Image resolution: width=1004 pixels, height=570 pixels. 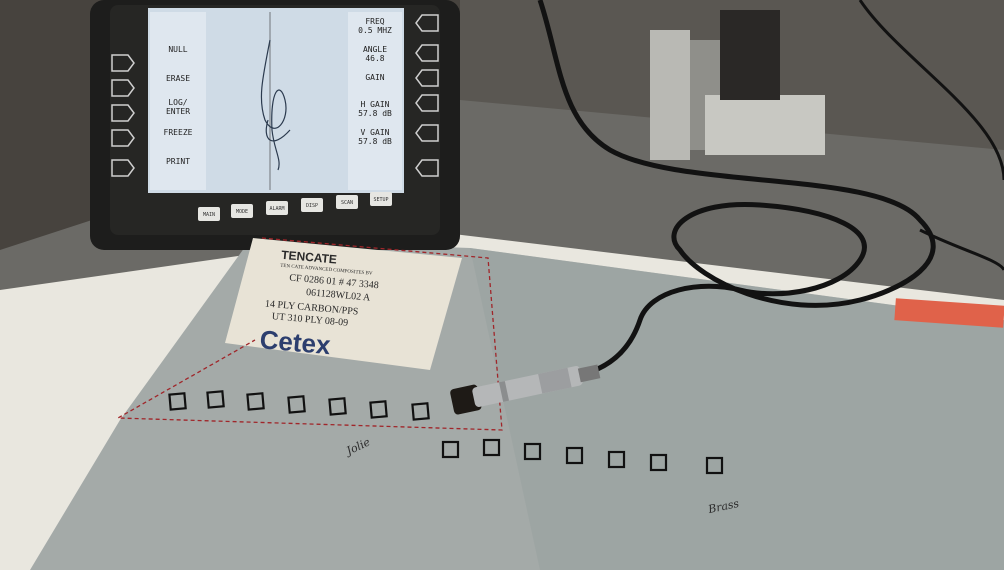 I want to click on button-scan: SCAN, so click(x=347, y=203).